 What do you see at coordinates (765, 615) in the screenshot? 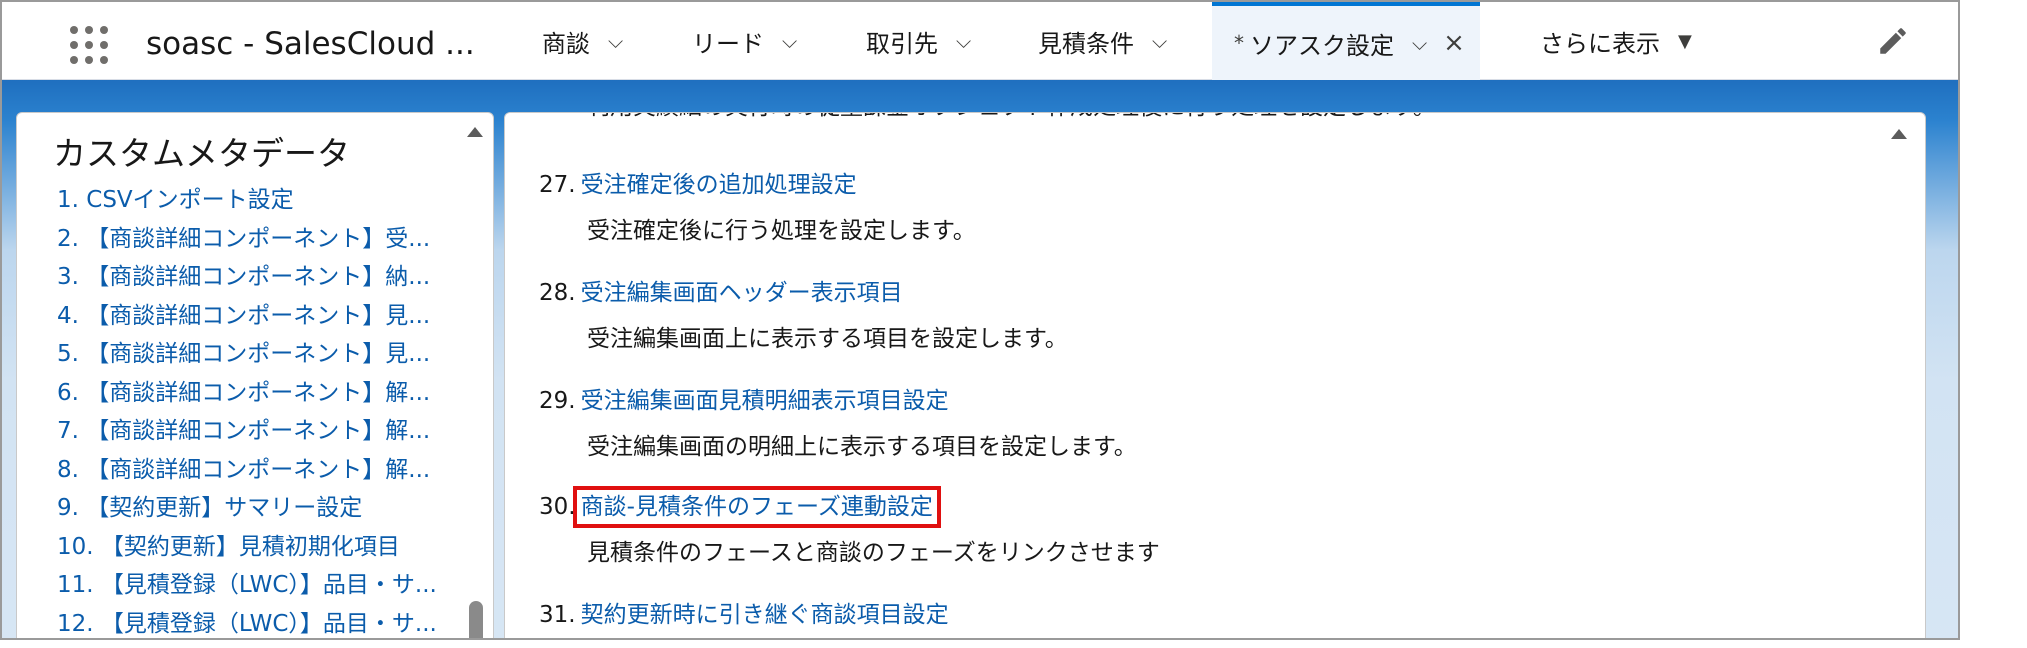
I see `entry-link: 契約更新時に引き継ぐ商談項目設定` at bounding box center [765, 615].